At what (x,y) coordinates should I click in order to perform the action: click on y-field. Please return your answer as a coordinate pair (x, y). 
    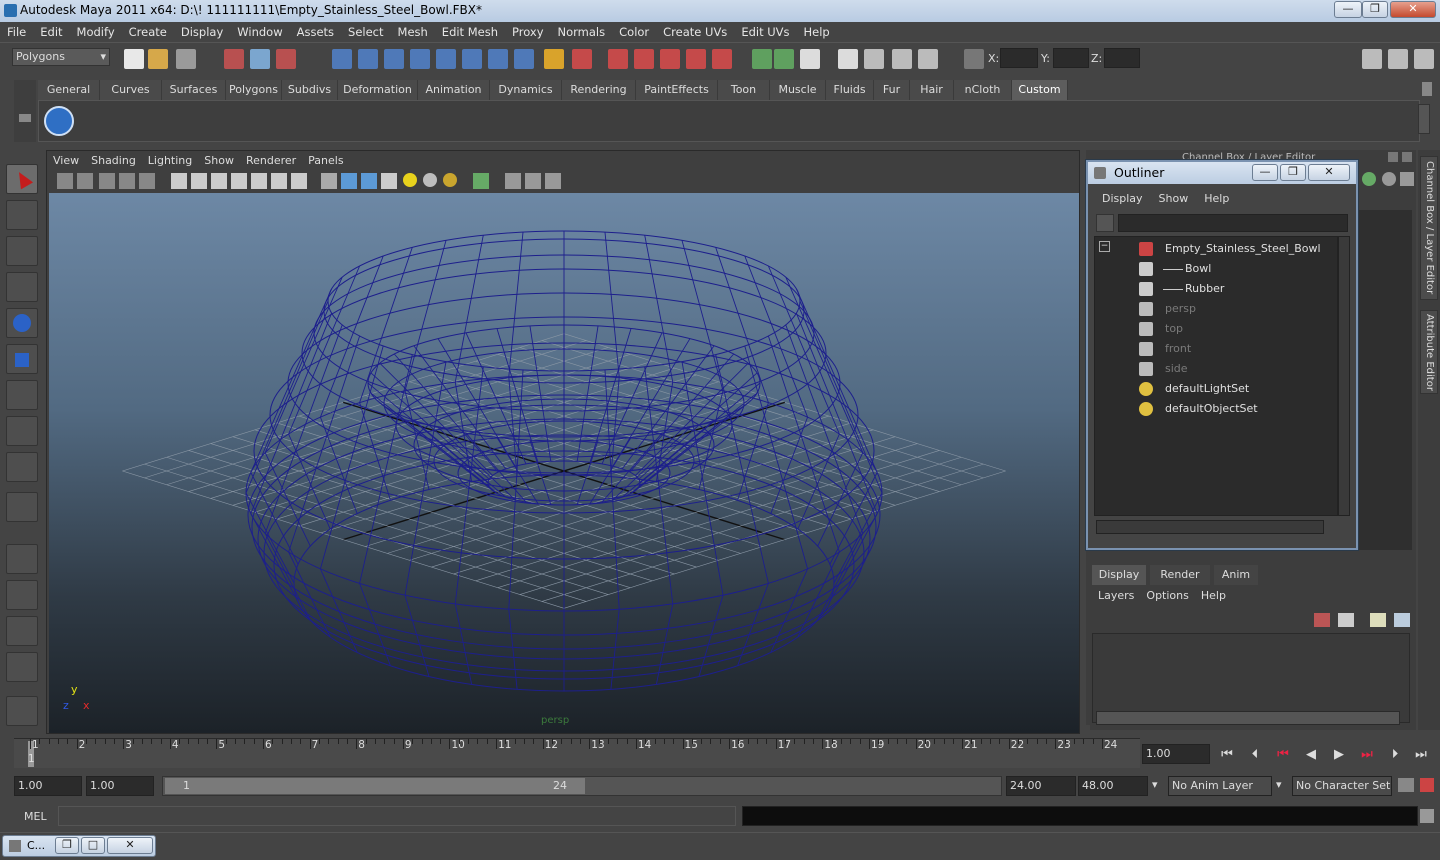
    Looking at the image, I should click on (1071, 58).